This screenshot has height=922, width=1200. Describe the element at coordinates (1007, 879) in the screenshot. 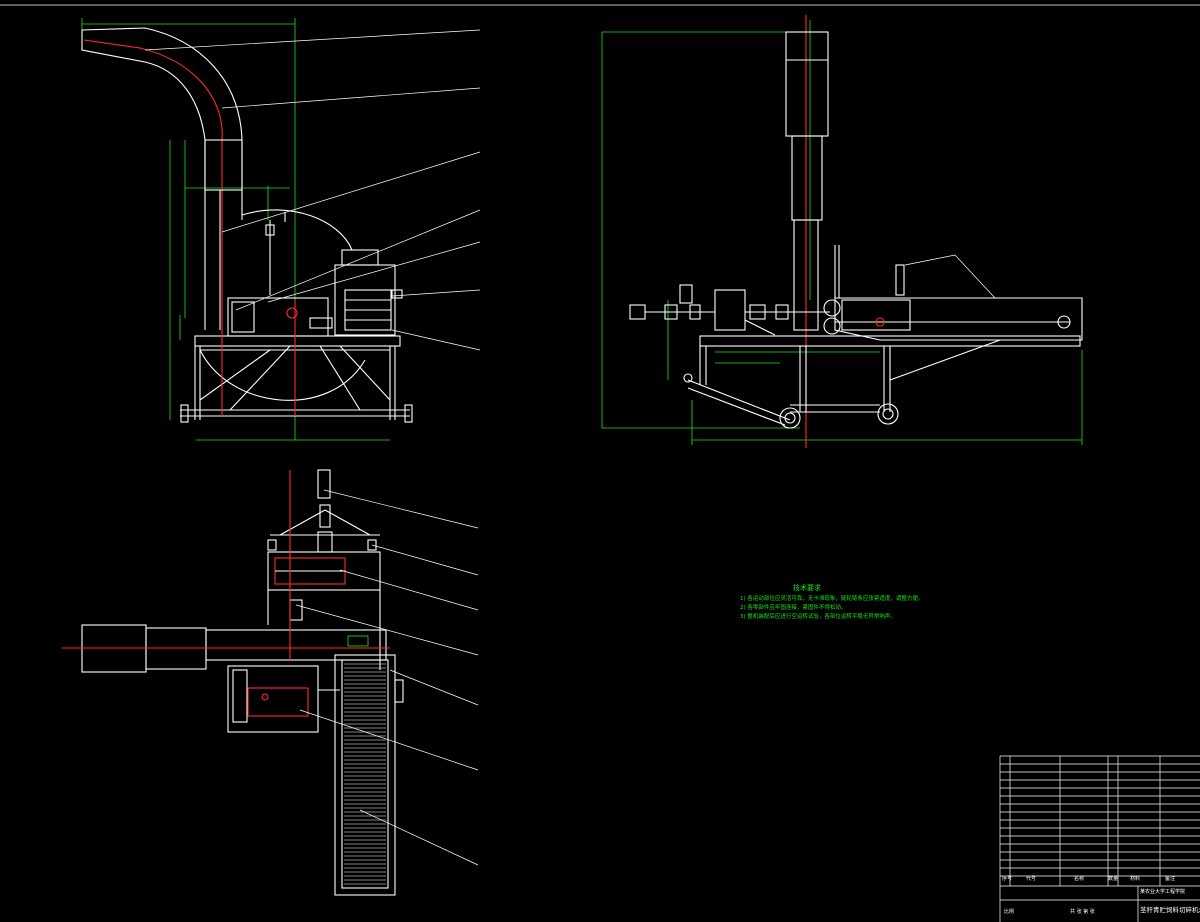

I see `header-index: 序号` at that location.